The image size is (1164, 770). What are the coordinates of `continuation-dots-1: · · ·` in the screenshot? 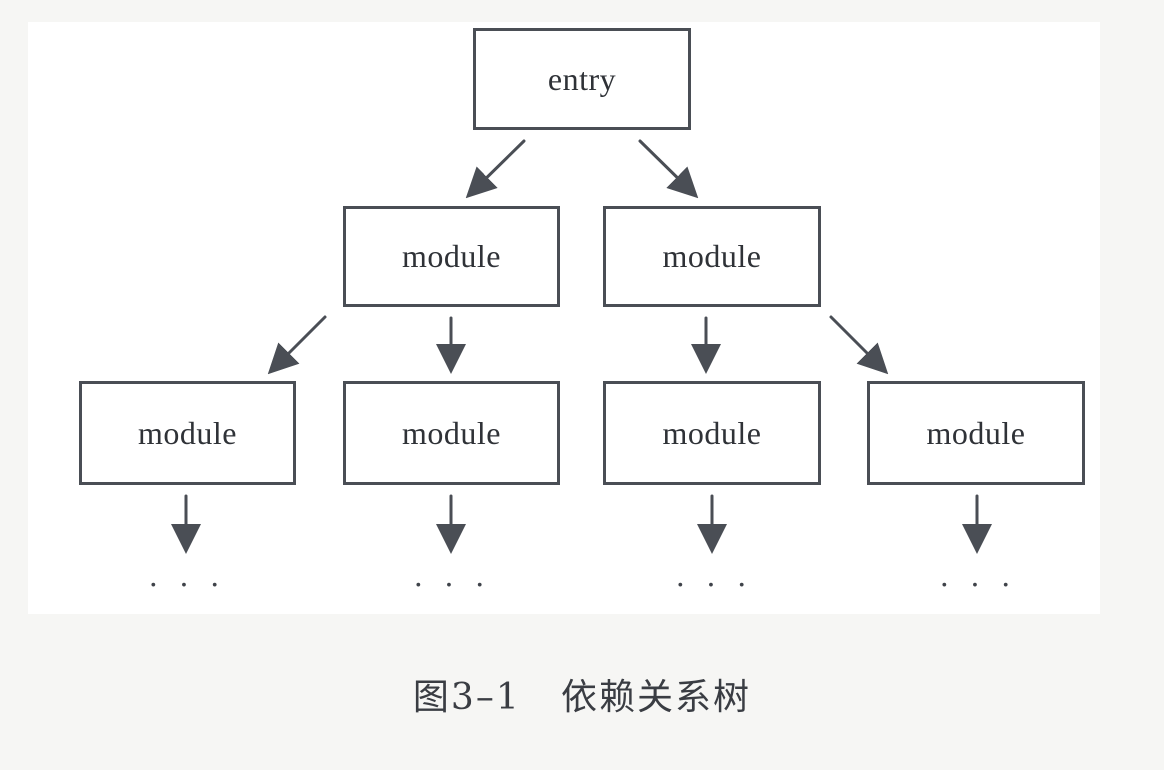 It's located at (187, 584).